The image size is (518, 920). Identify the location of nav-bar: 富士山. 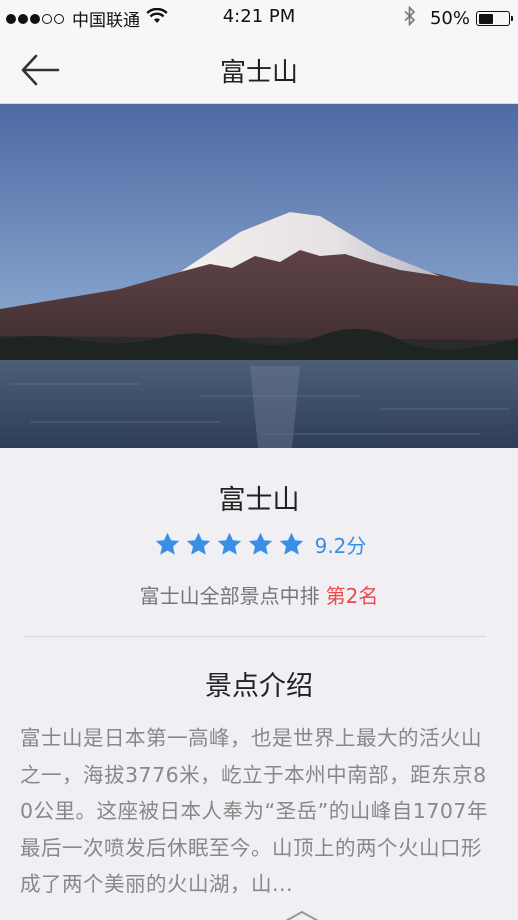
(259, 70).